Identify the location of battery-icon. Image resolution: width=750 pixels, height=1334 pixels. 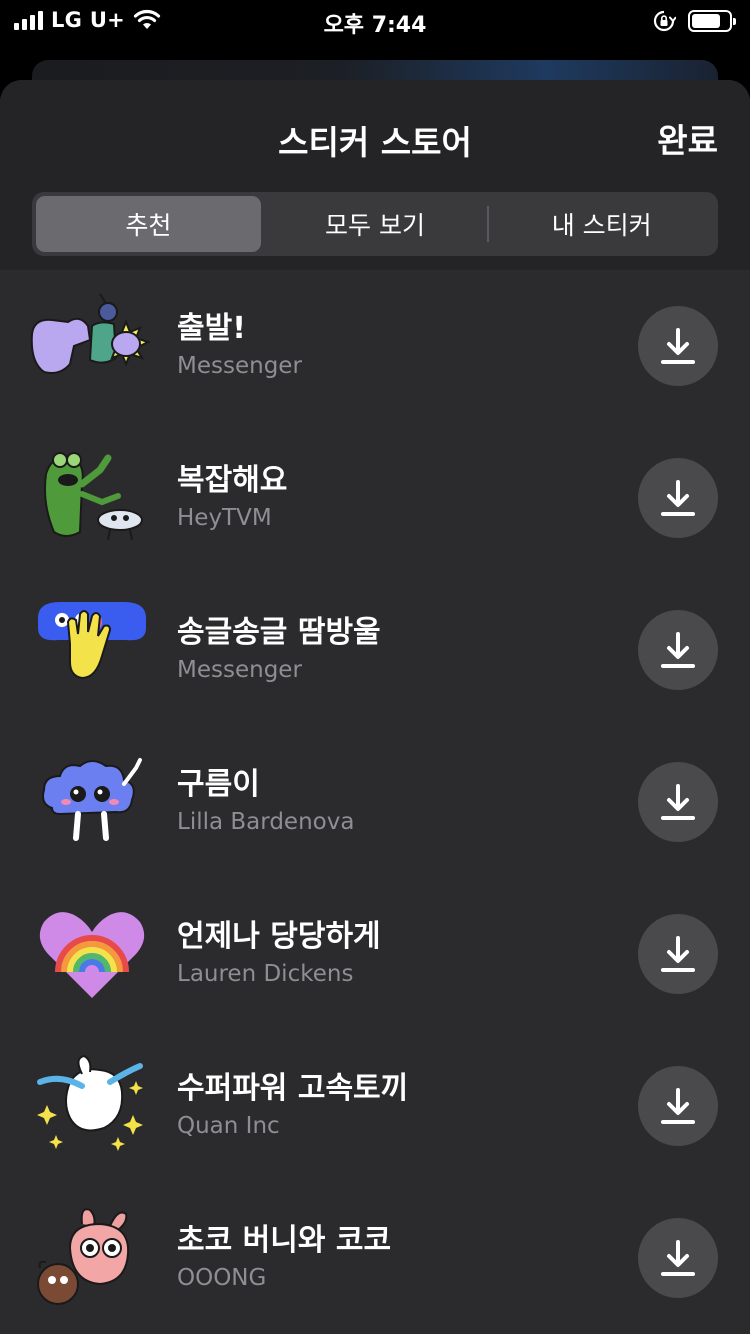
(712, 21).